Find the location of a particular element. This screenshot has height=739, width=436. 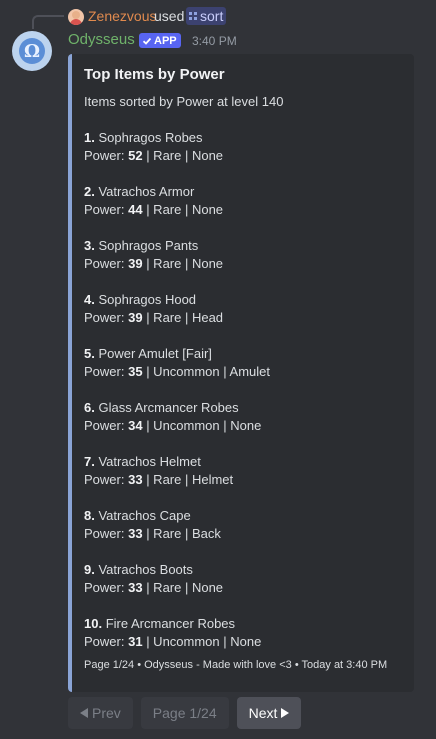

avatar: Ω is located at coordinates (32, 51).